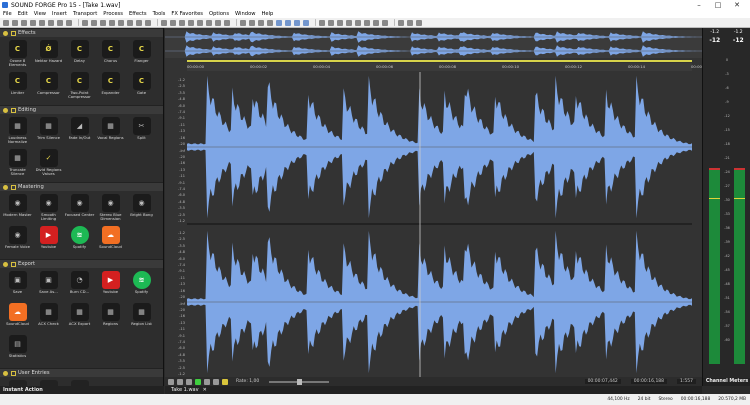 Image resolution: width=750 pixels, height=405 pixels. I want to click on zoom-ratio: 1:557, so click(686, 381).